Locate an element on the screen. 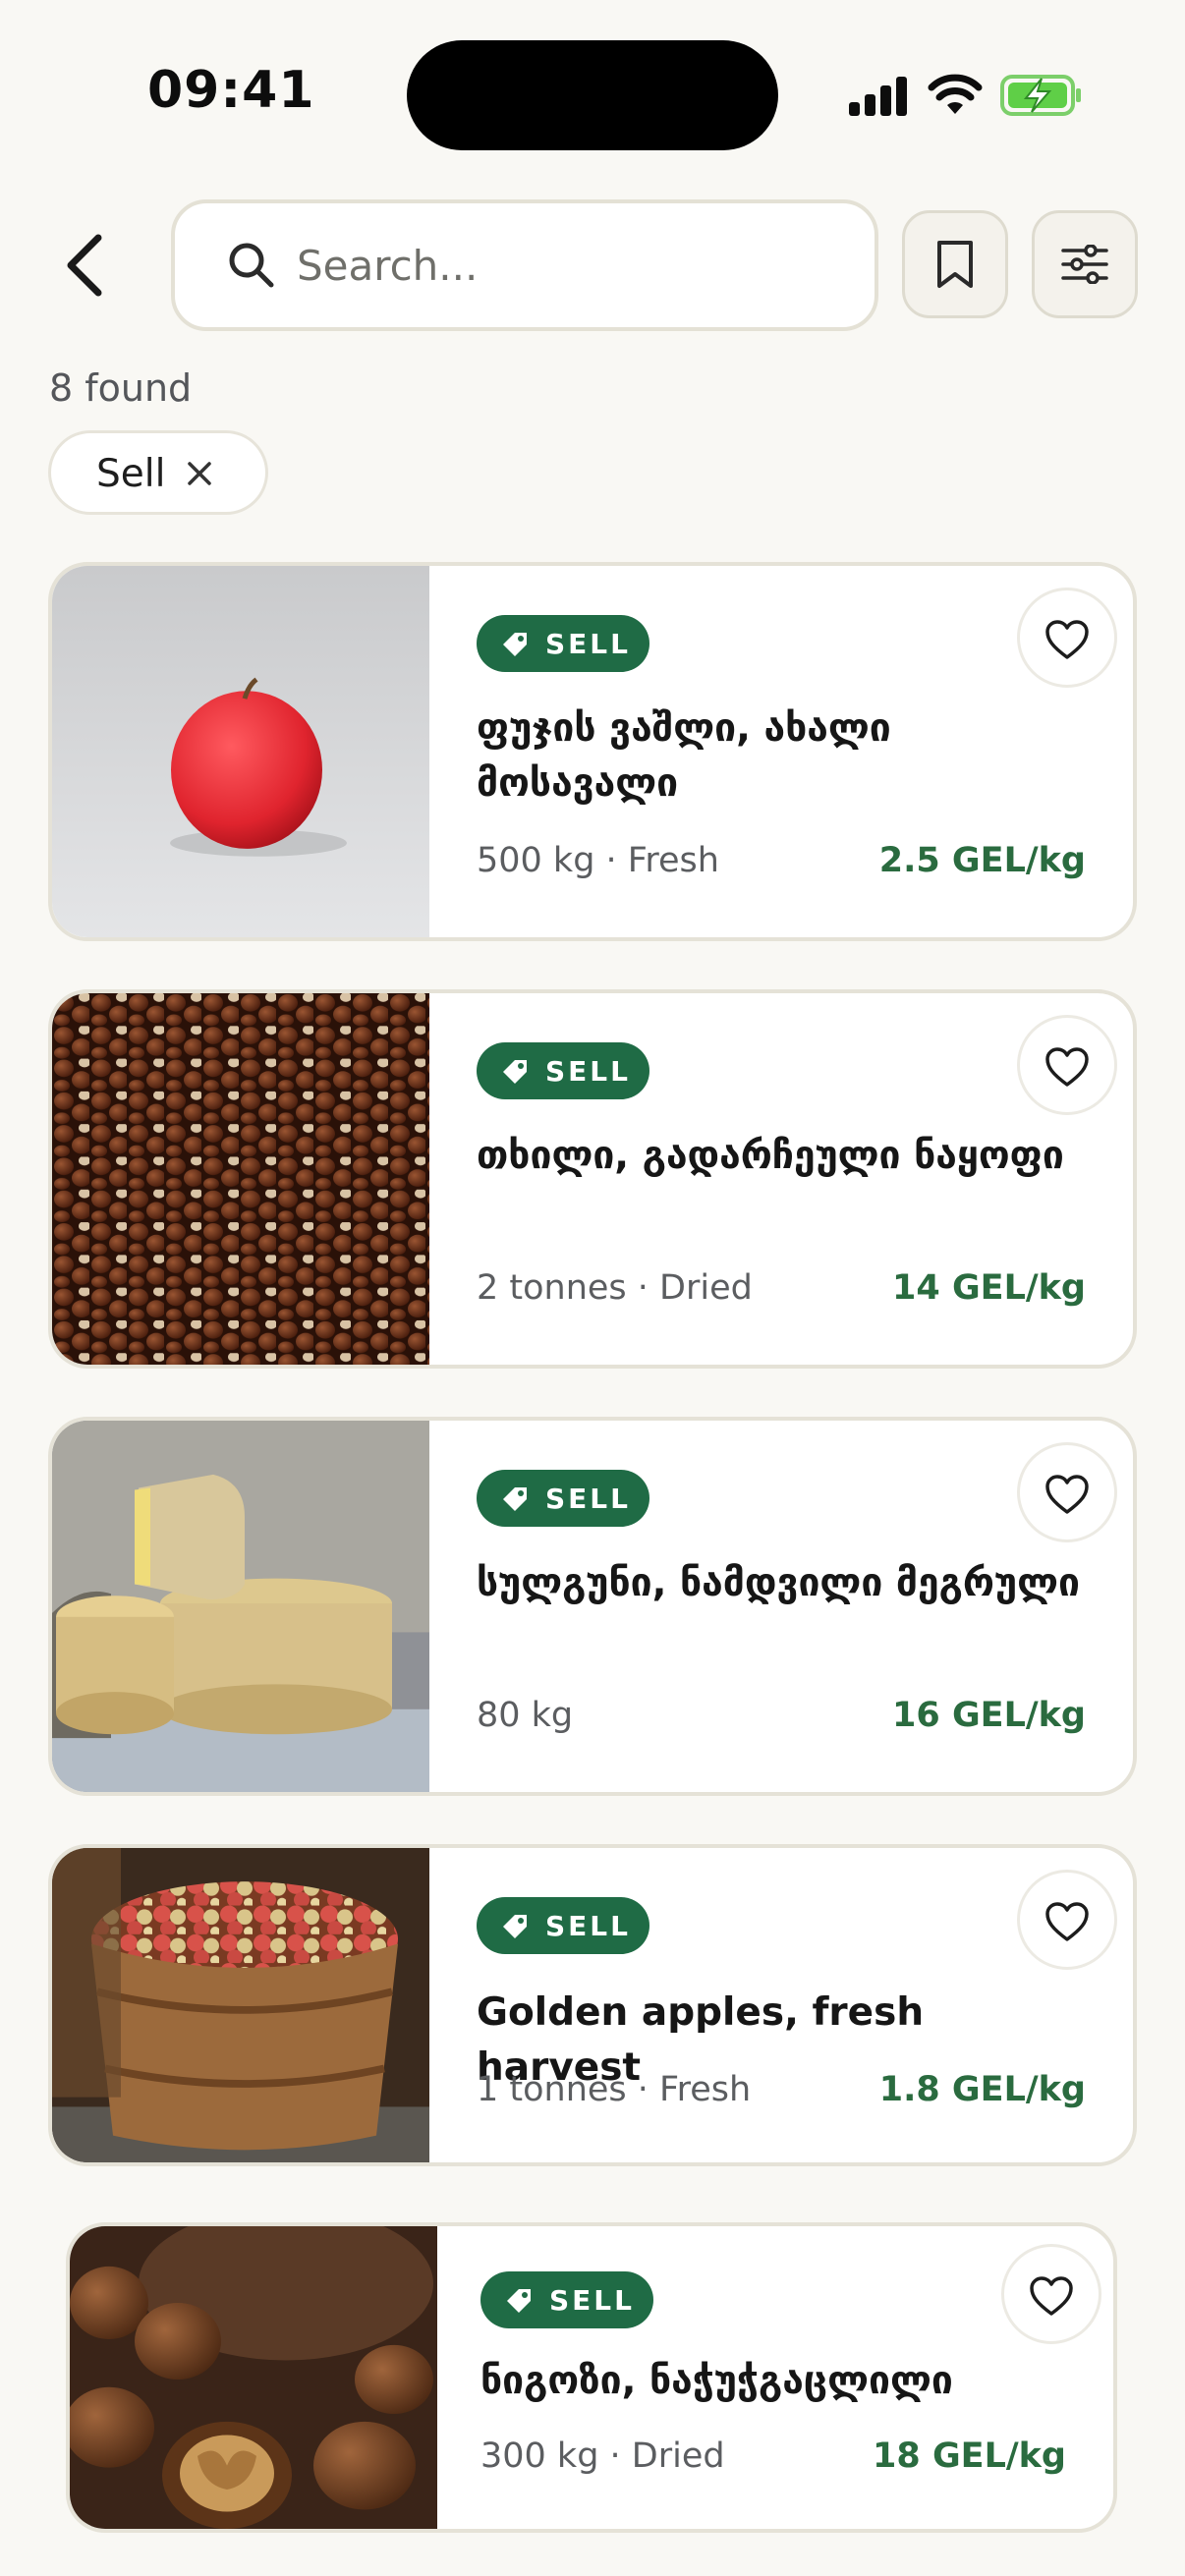 This screenshot has height=2576, width=1185. back-button is located at coordinates (84, 265).